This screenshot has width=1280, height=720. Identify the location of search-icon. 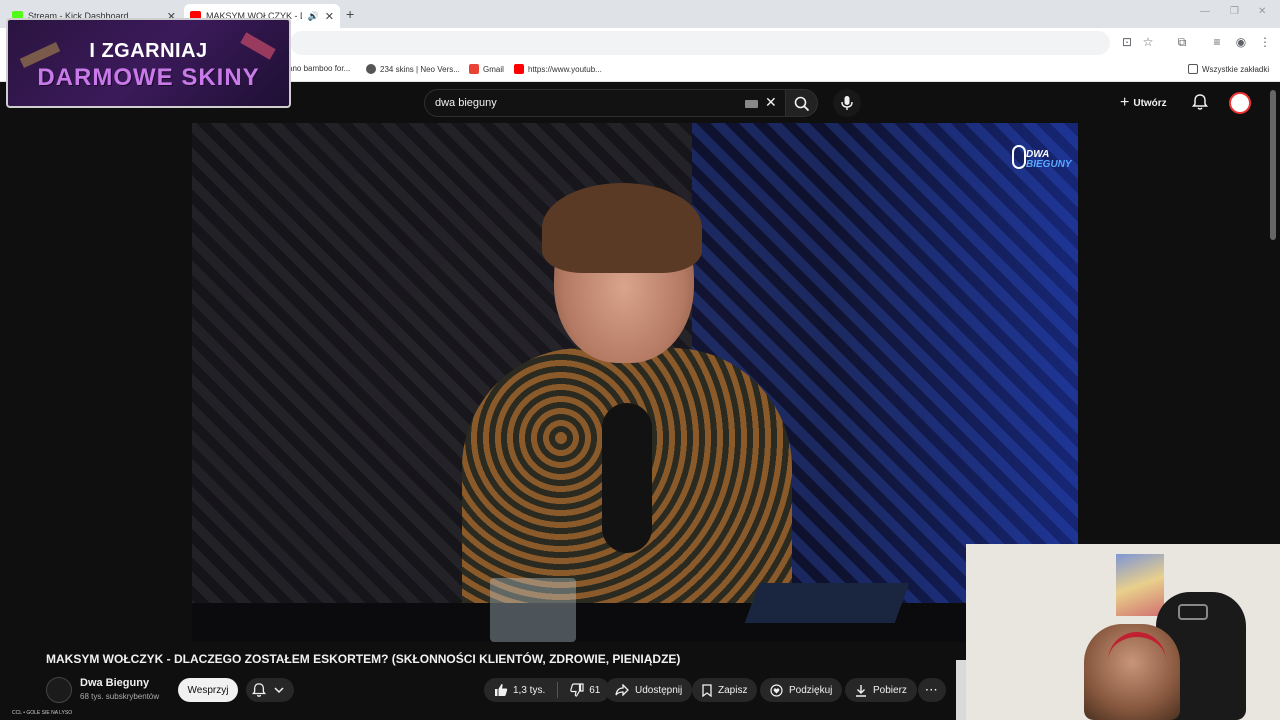
(802, 104).